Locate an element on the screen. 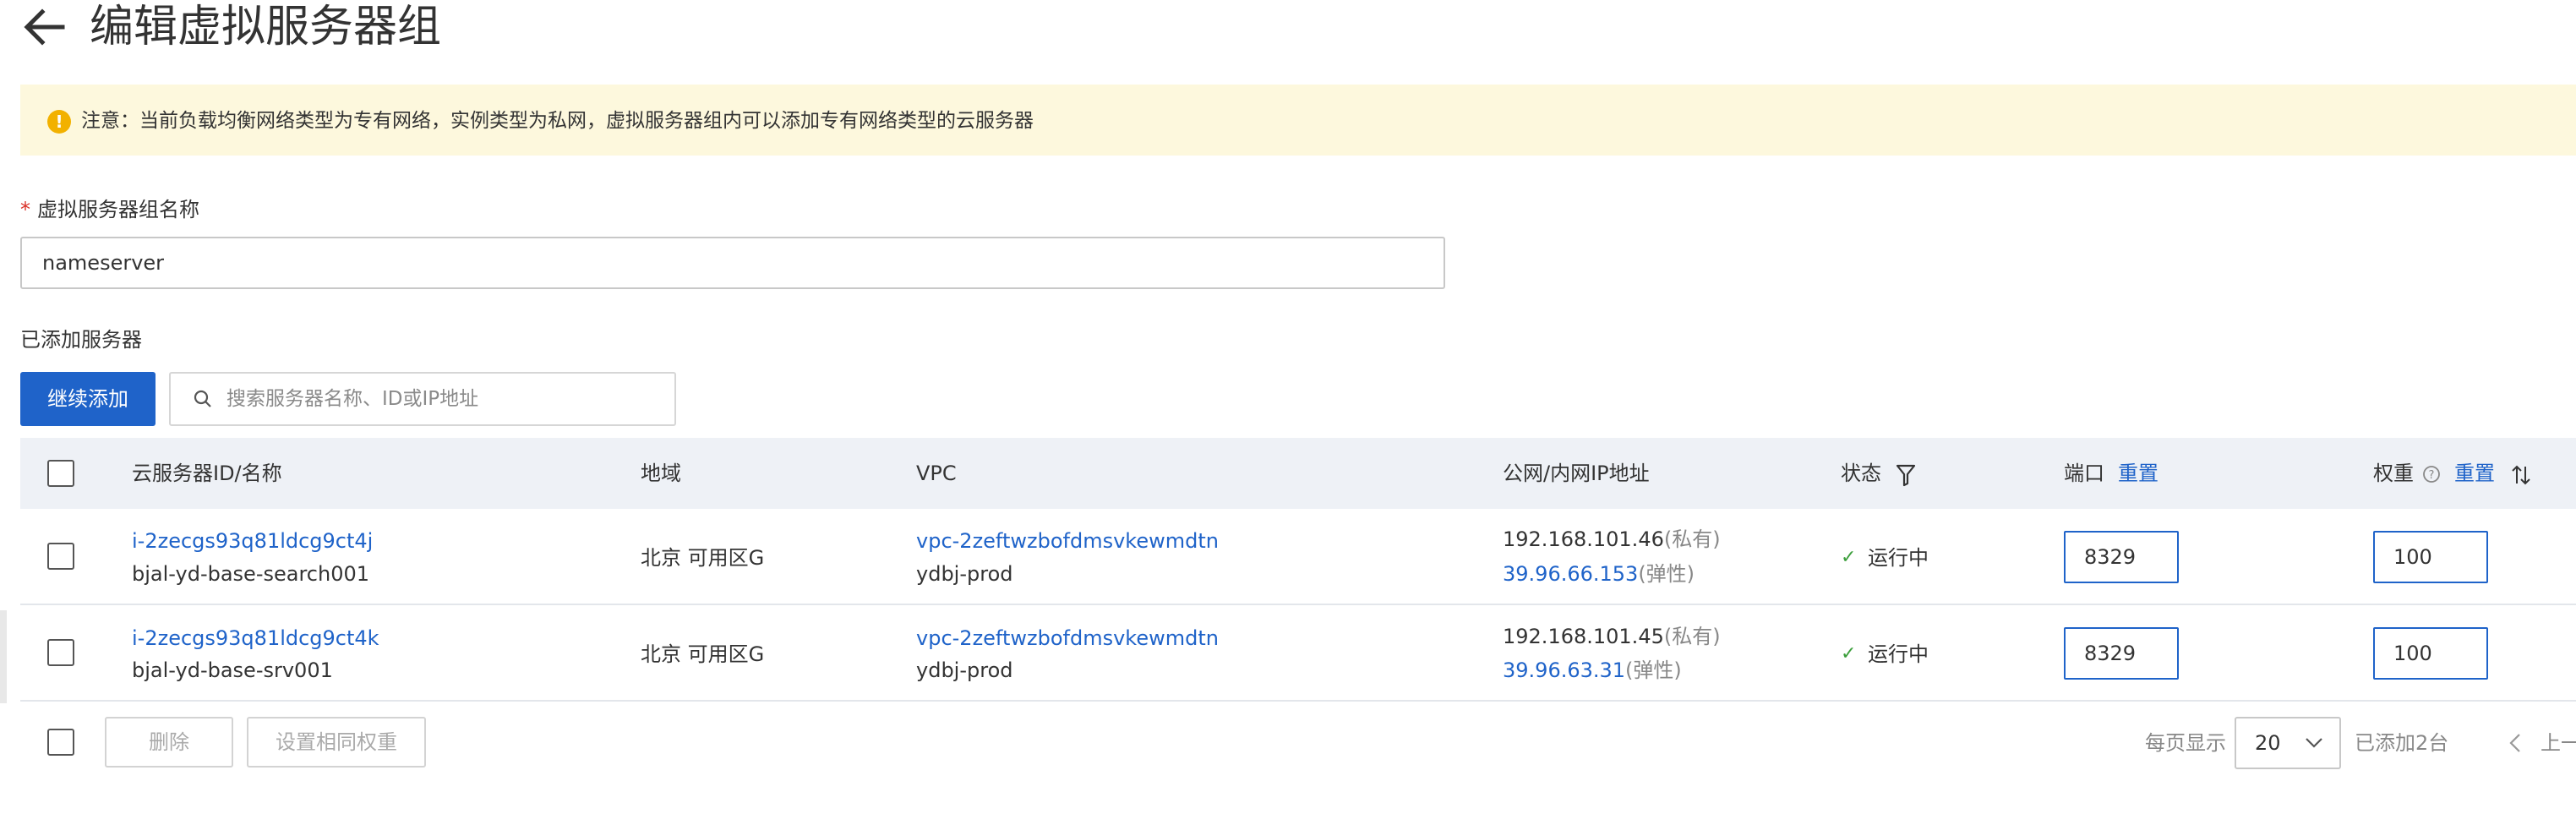 This screenshot has width=2576, height=825. footer-select-all-checkbox is located at coordinates (60, 743).